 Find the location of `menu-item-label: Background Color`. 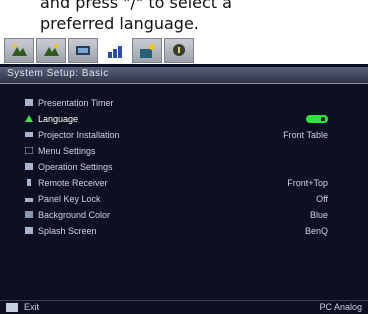

menu-item-label: Background Color is located at coordinates (74, 215).